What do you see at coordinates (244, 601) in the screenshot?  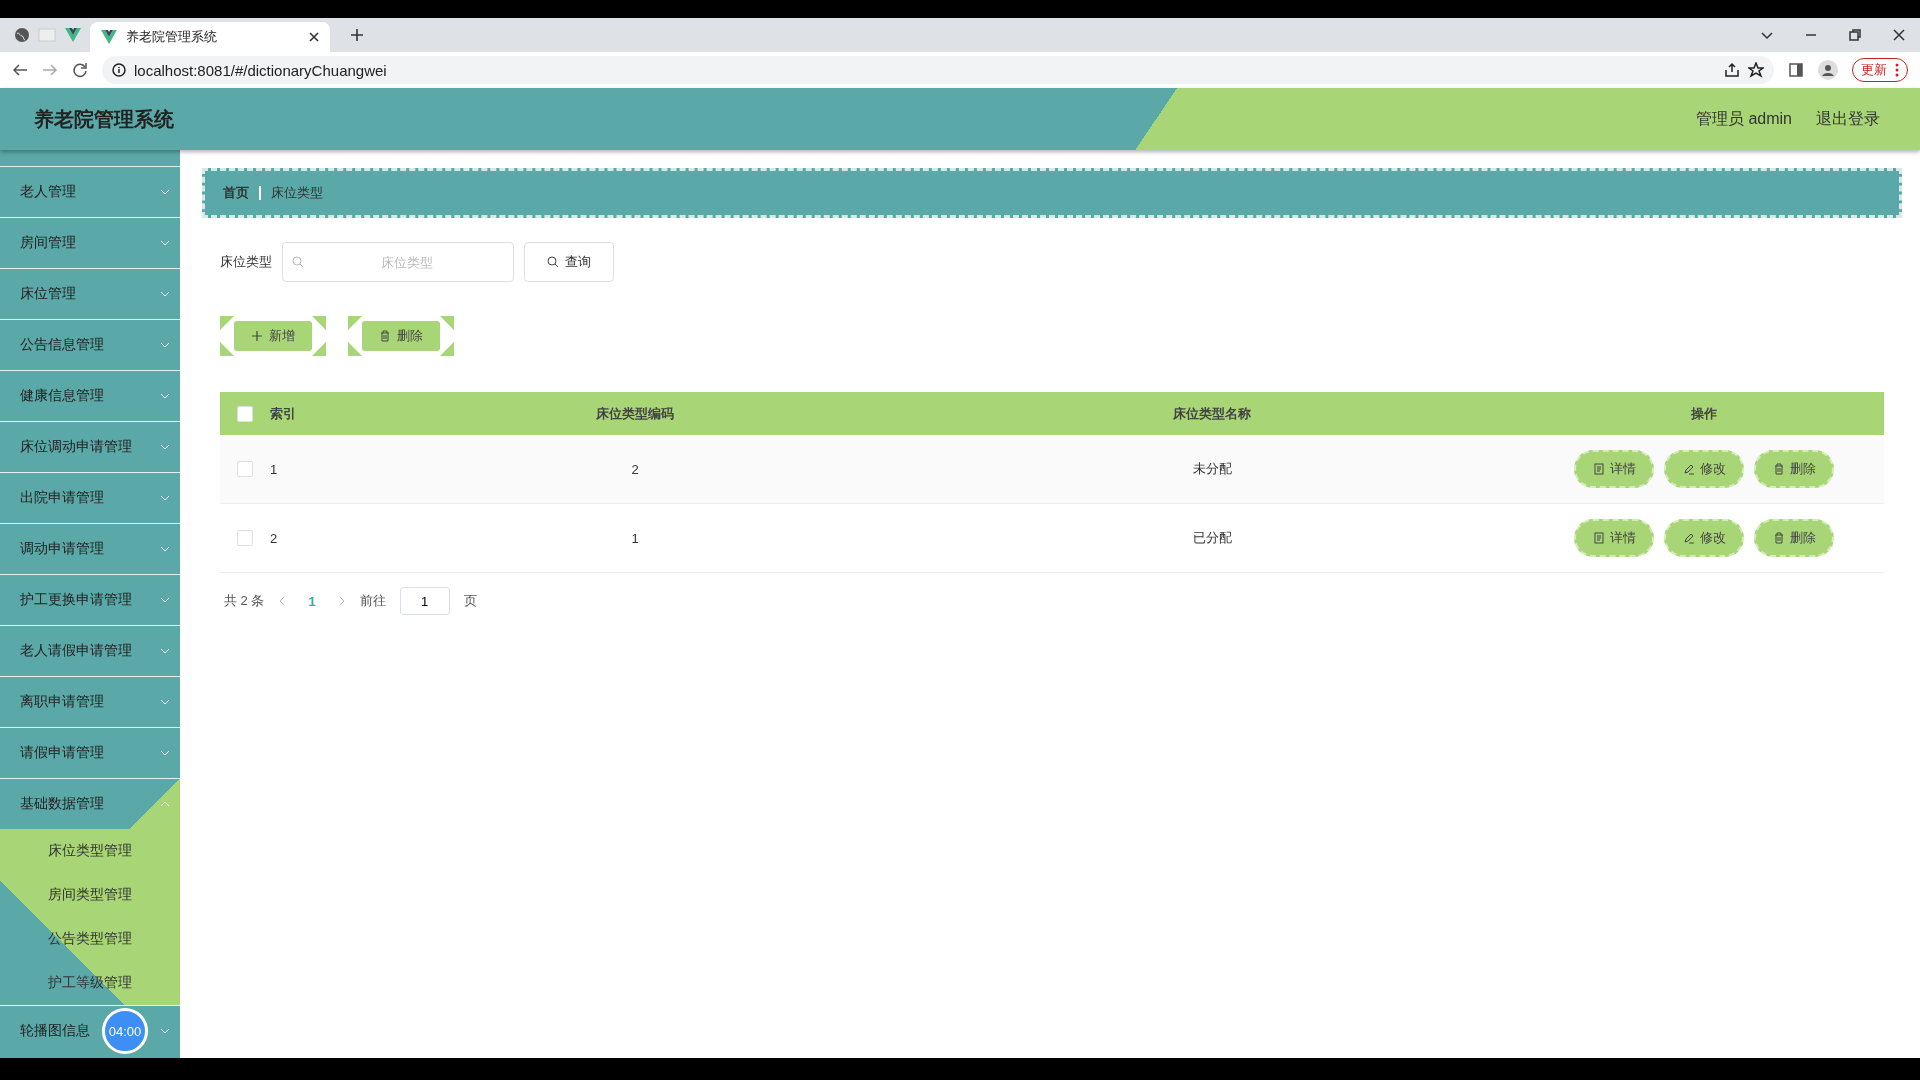 I see `total-count: 共 2 条` at bounding box center [244, 601].